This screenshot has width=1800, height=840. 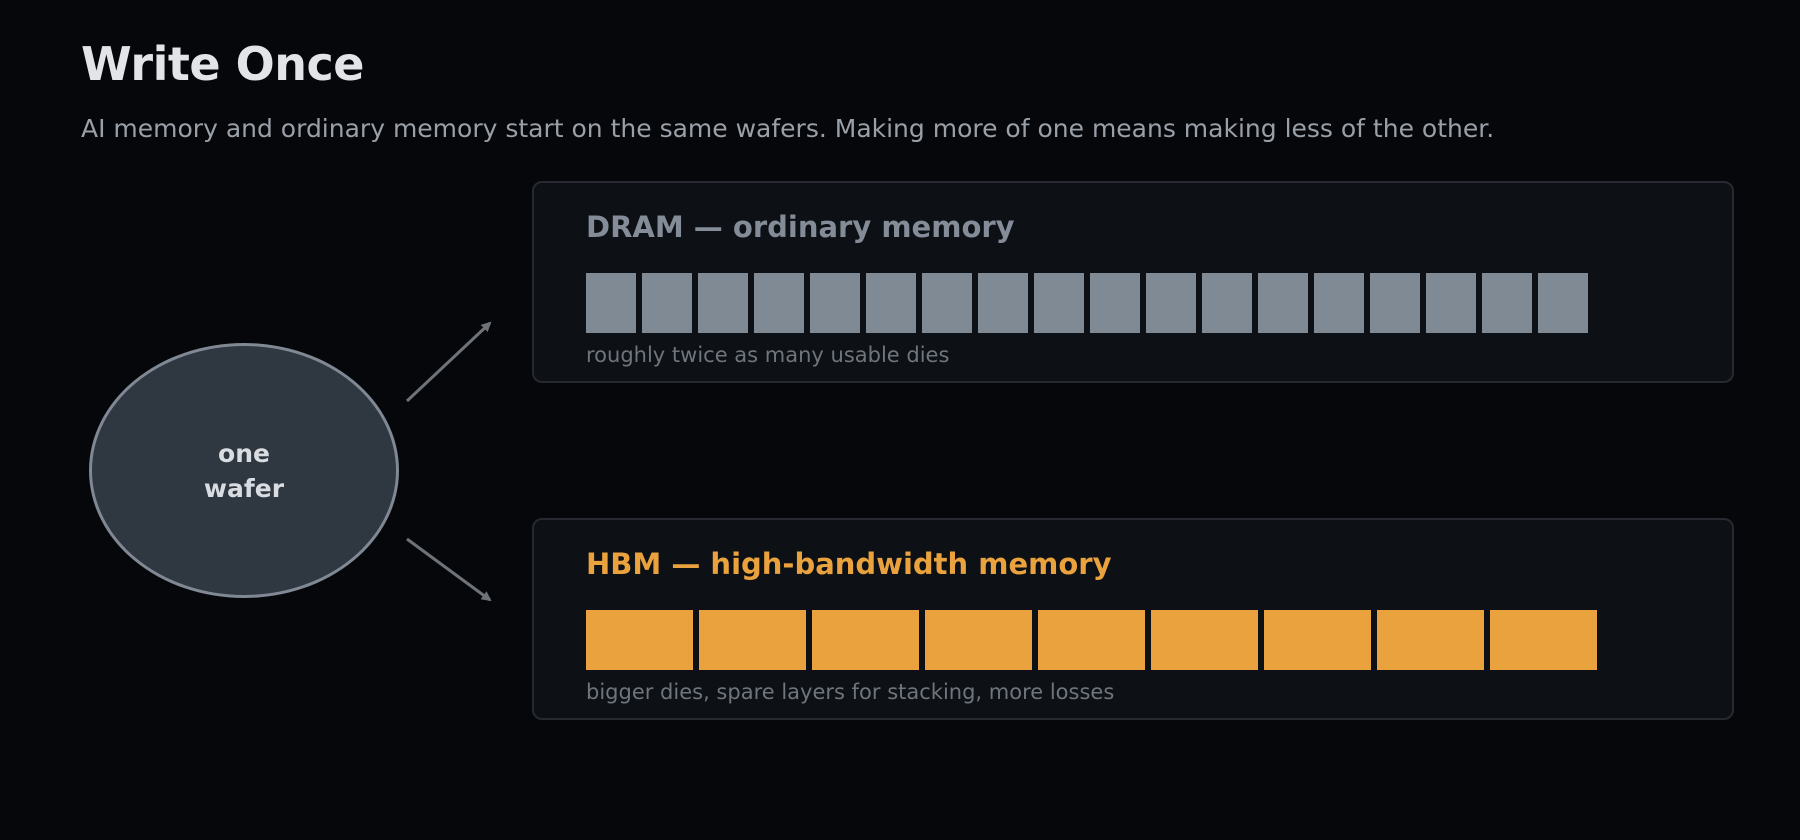 What do you see at coordinates (448, 362) in the screenshot?
I see `arrow-to-dram` at bounding box center [448, 362].